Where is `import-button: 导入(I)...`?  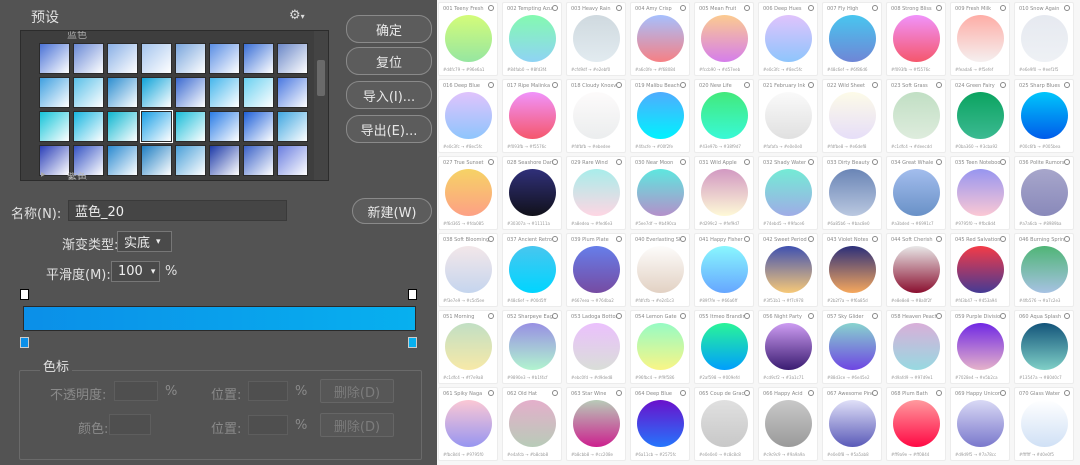
import-button: 导入(I)... is located at coordinates (389, 95).